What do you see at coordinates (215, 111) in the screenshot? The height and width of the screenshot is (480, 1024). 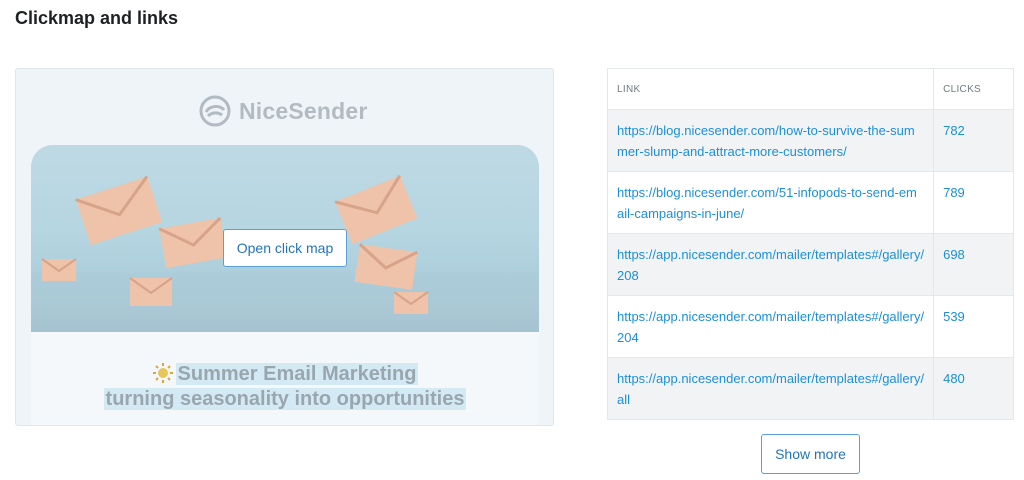 I see `nicesender-logo-icon` at bounding box center [215, 111].